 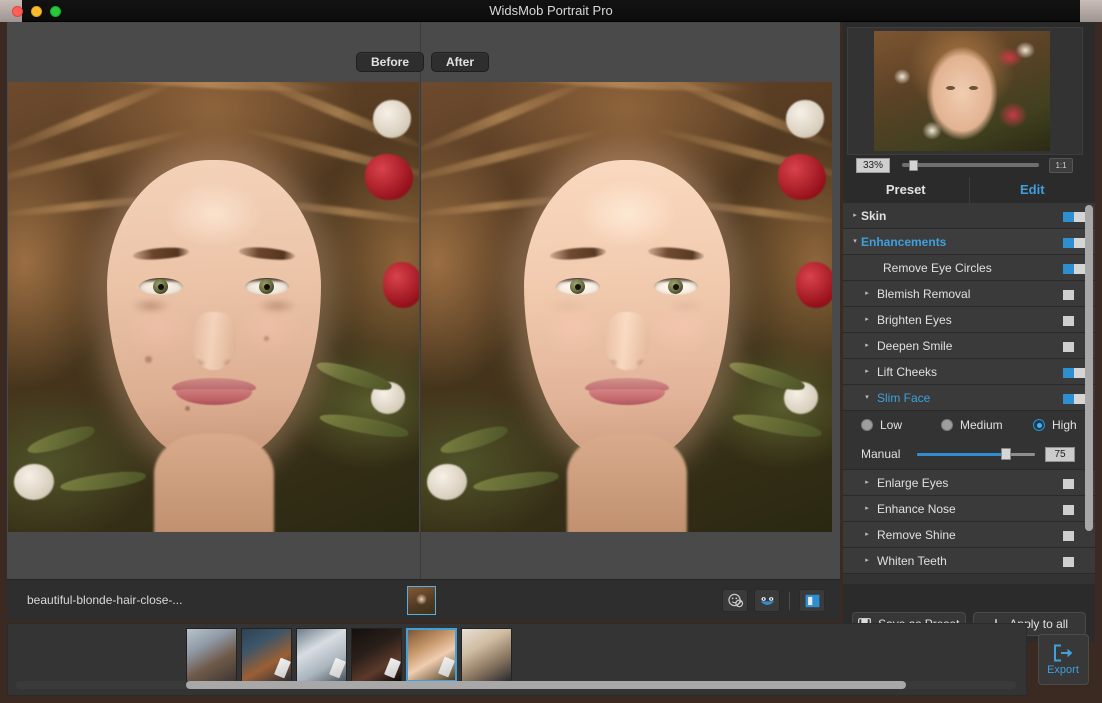 I want to click on manual-slider-thumb, so click(x=1005, y=454).